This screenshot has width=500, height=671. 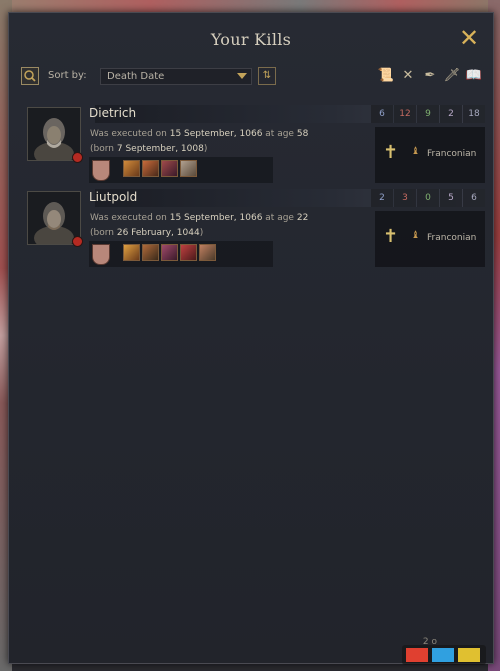 I want to click on quill-icon: ✒, so click(x=430, y=76).